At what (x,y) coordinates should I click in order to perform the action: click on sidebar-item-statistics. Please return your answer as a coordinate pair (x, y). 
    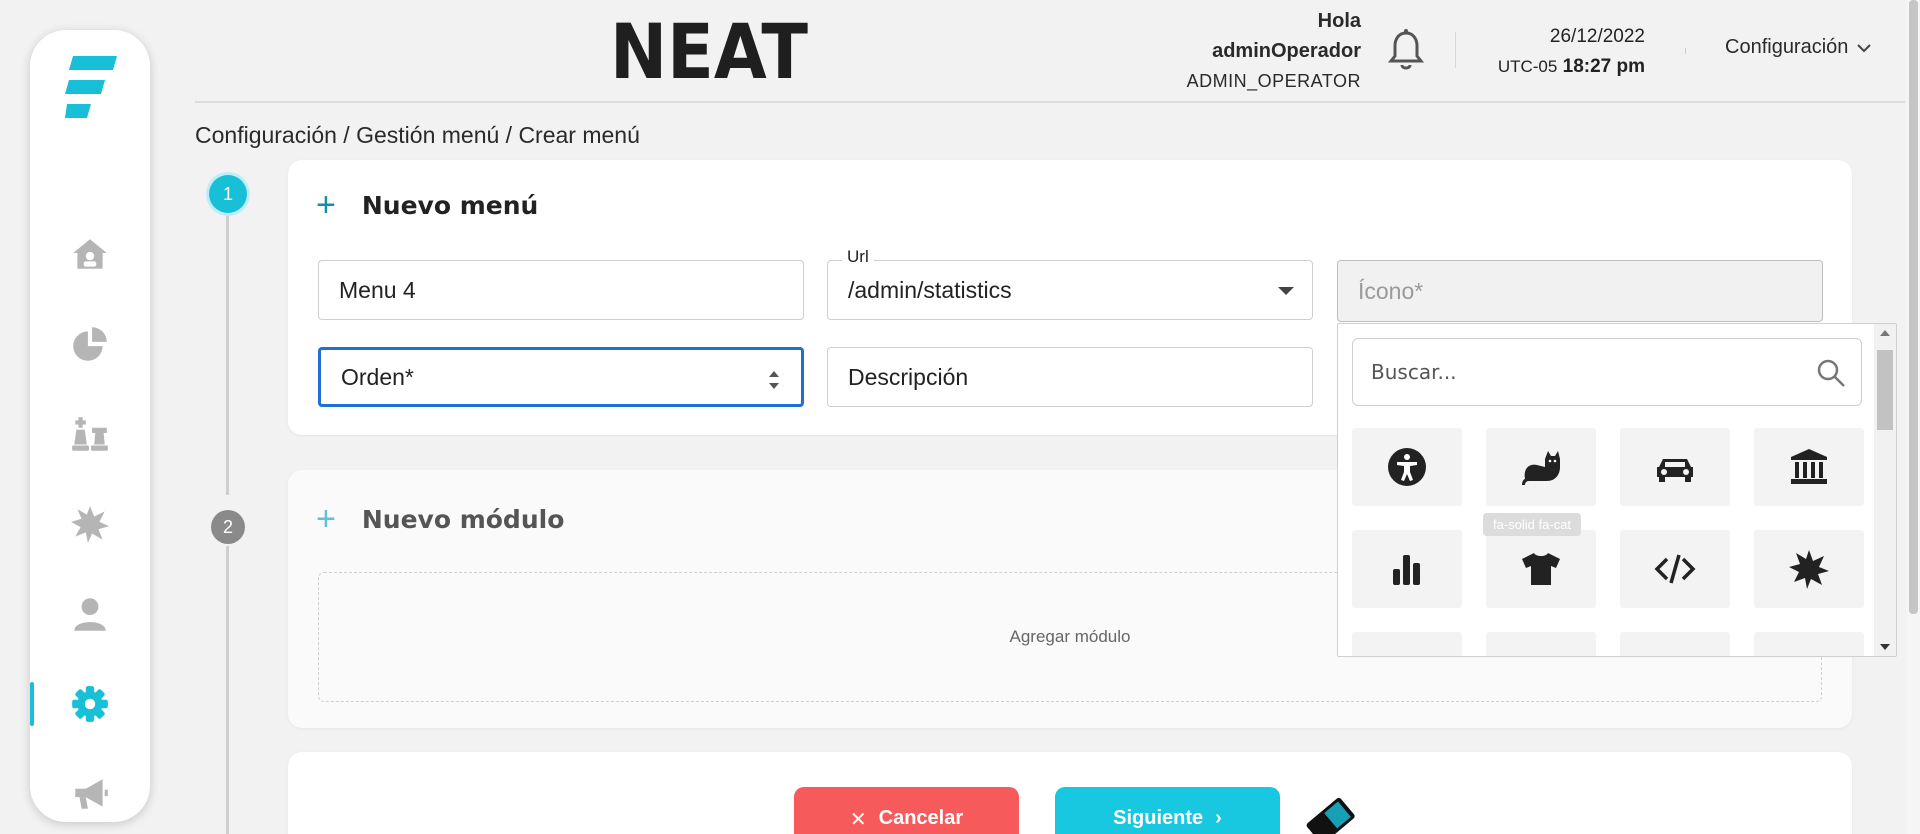
    Looking at the image, I should click on (90, 344).